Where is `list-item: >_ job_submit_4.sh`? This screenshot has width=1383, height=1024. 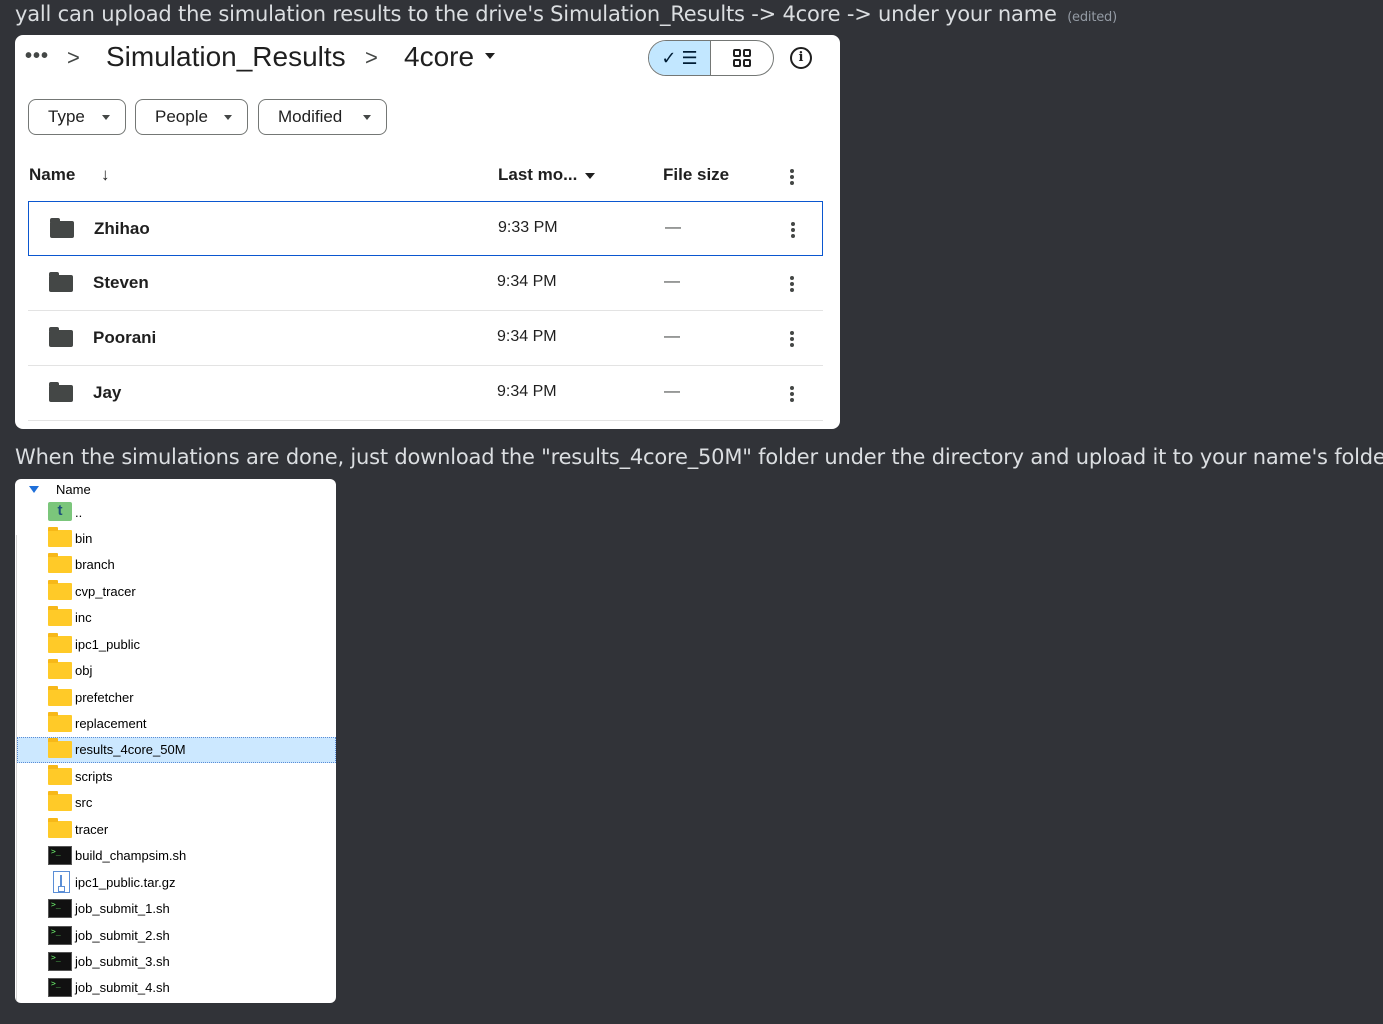 list-item: >_ job_submit_4.sh is located at coordinates (176, 988).